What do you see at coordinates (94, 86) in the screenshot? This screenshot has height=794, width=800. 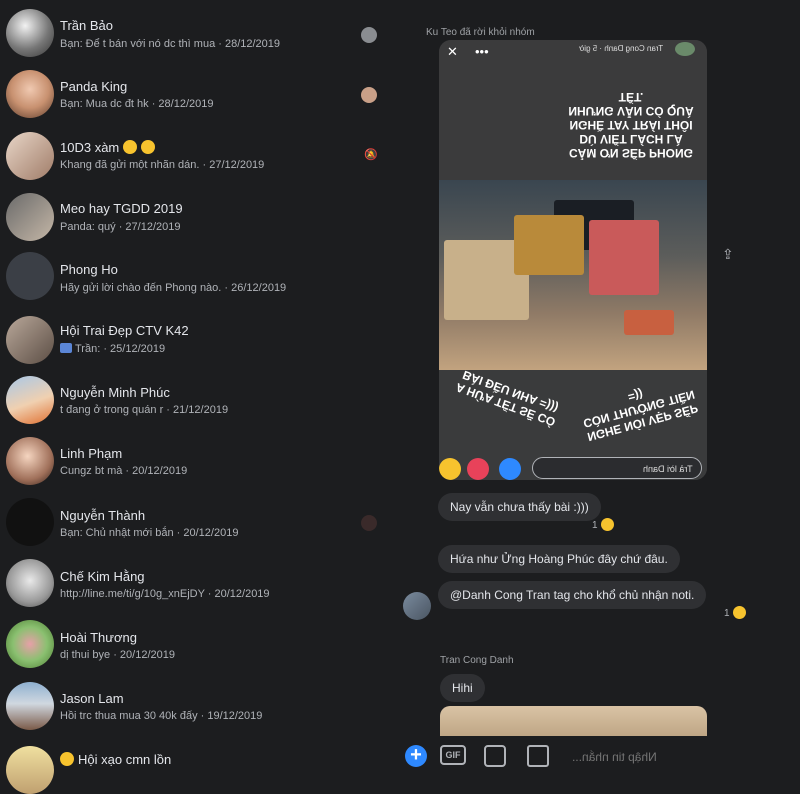 I see `conversation-name: Panda King` at bounding box center [94, 86].